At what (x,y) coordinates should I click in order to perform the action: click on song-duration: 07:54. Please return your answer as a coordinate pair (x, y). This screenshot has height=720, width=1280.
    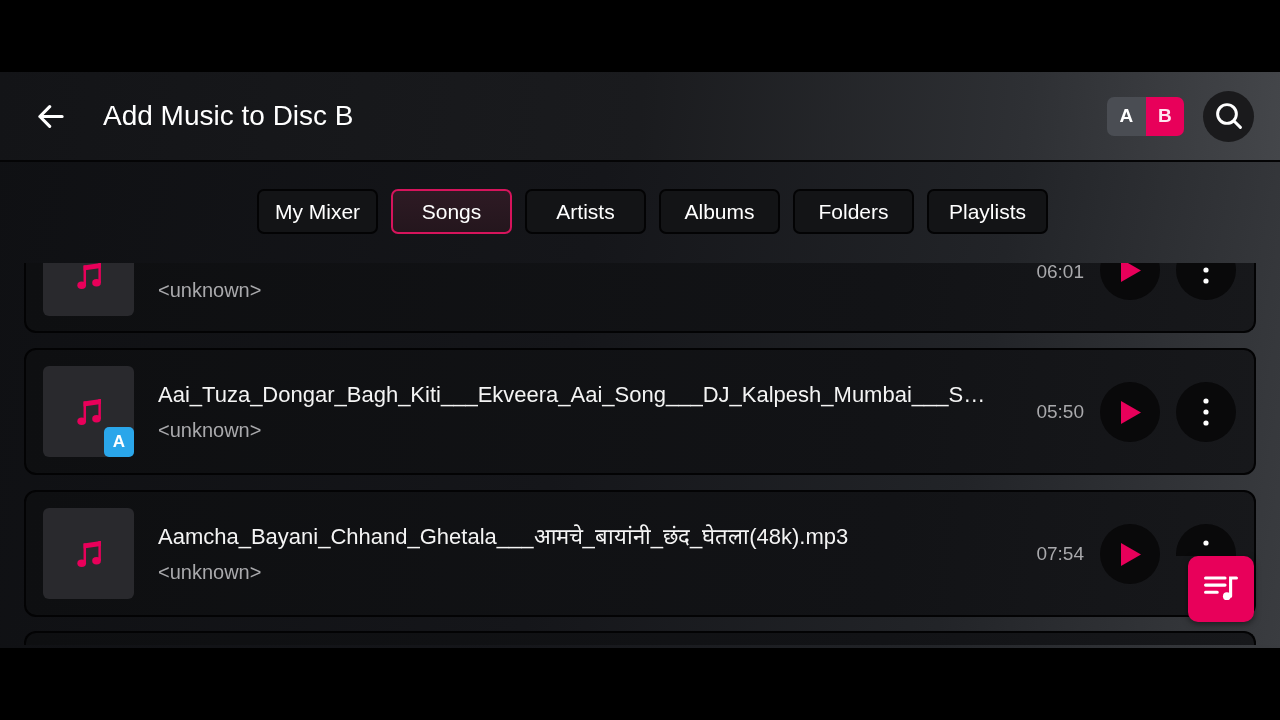
    Looking at the image, I should click on (1060, 553).